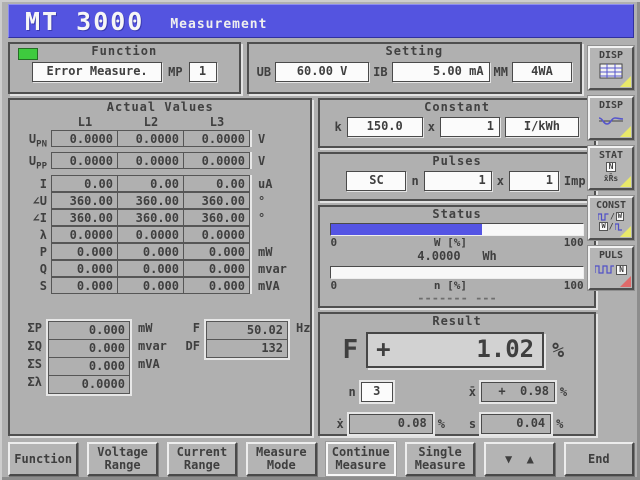 Image resolution: width=640 pixels, height=480 pixels. I want to click on softkey-arrows: ▼ ▲, so click(519, 459).